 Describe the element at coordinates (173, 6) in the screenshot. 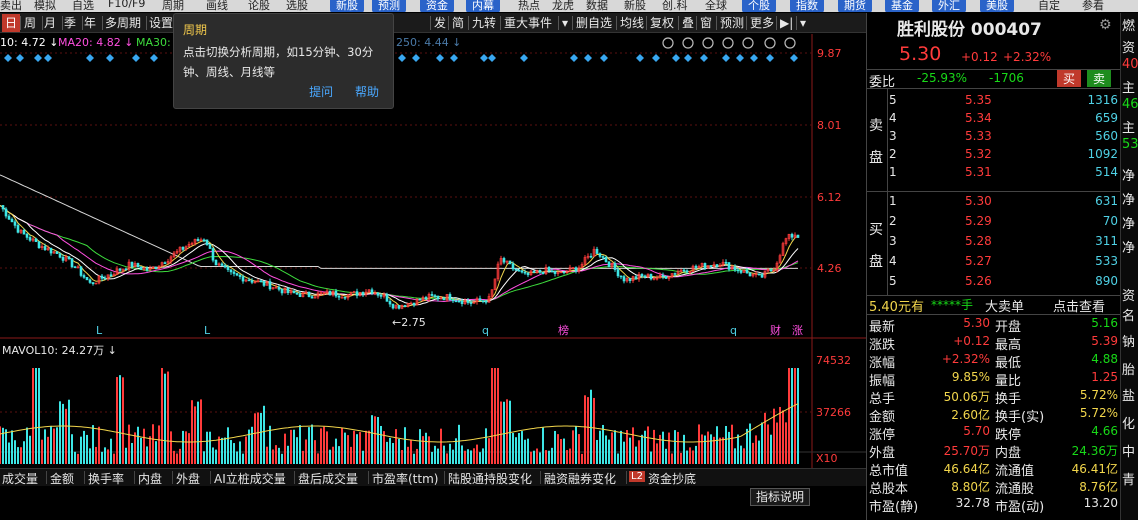

I see `top-menu-item: 周期` at that location.